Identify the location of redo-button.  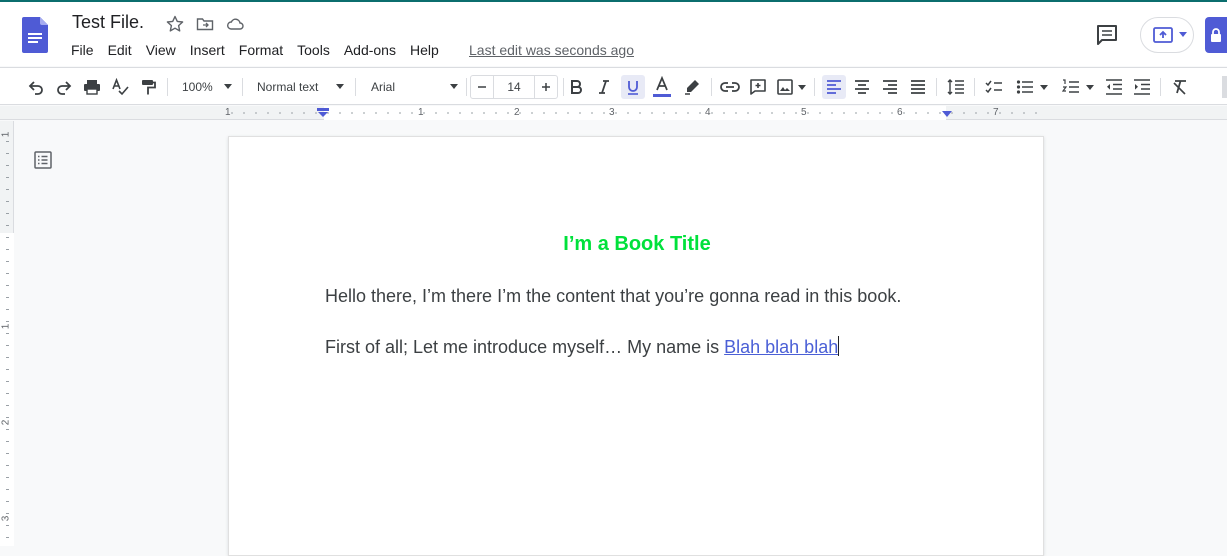
(64, 87).